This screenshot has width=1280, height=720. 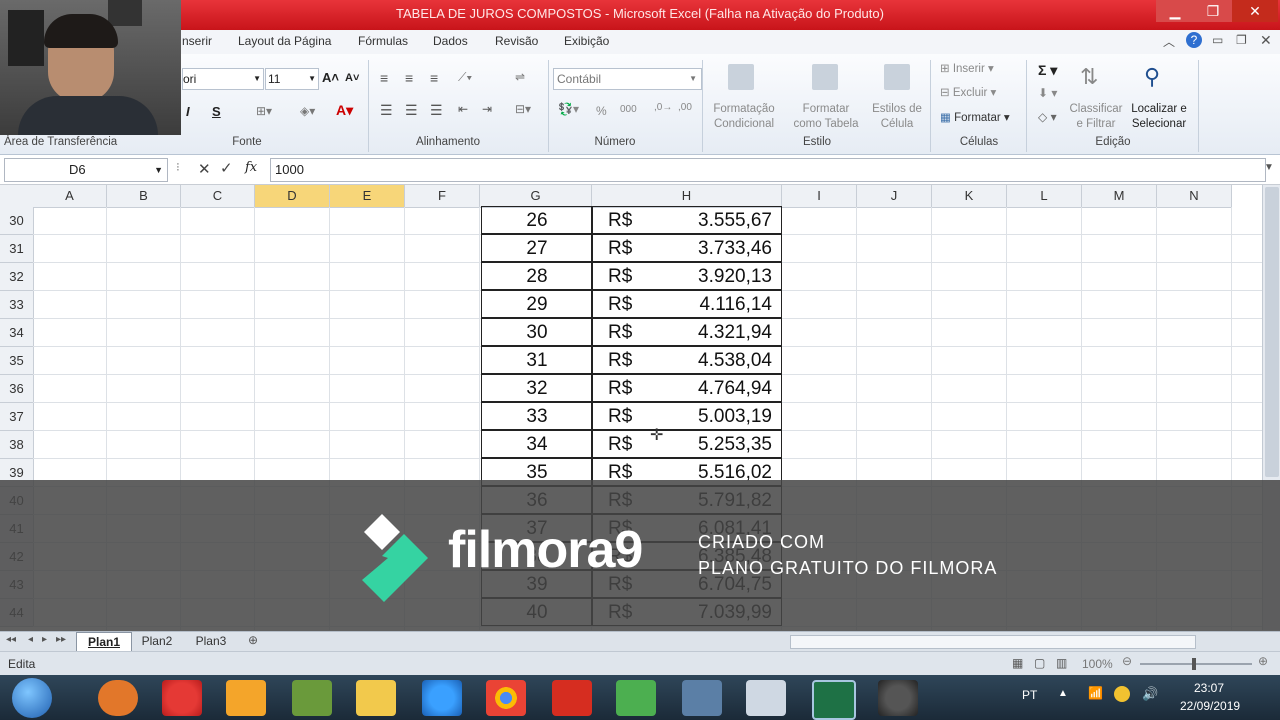 I want to click on column-header-g: G, so click(x=536, y=196).